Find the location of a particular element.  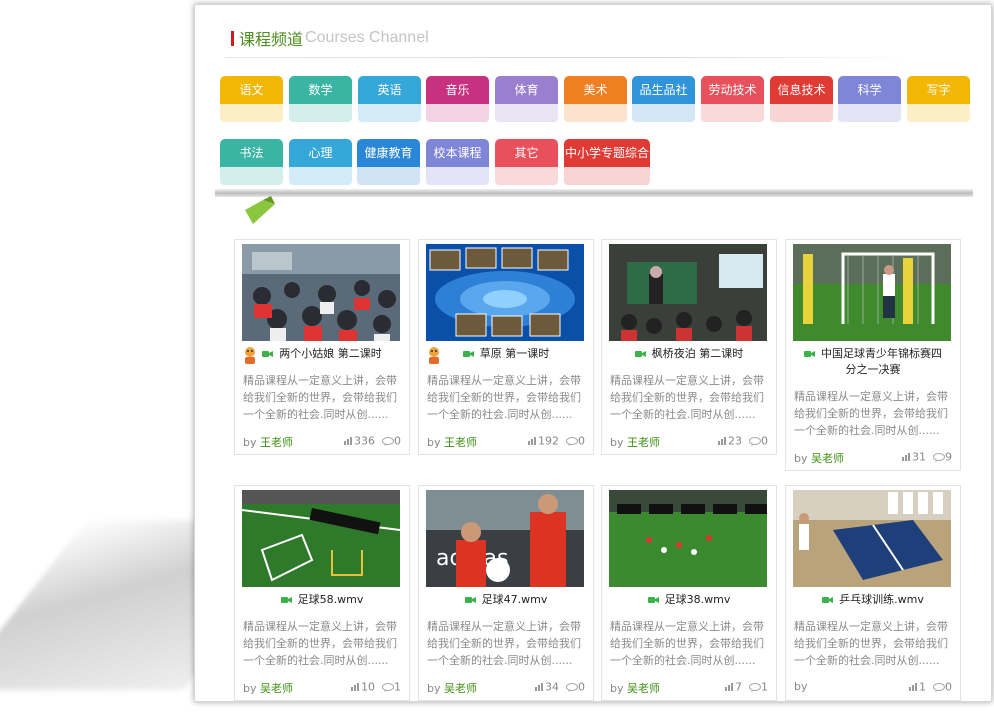

category-tab-5: 美术 is located at coordinates (595, 99).